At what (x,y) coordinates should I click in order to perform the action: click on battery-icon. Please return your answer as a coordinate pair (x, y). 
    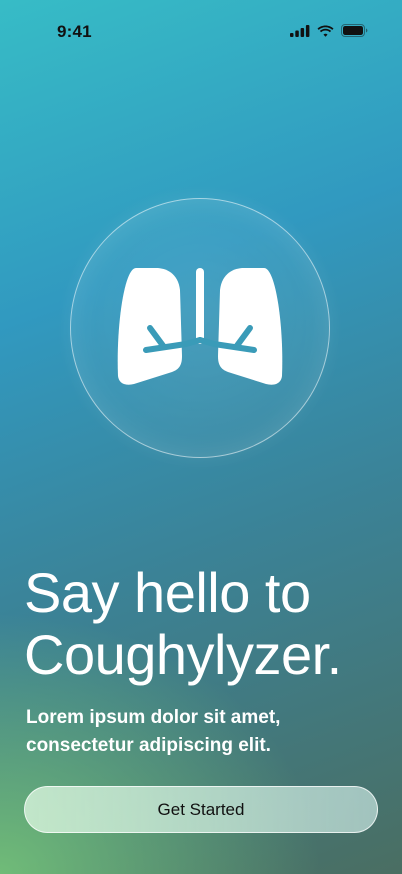
    Looking at the image, I should click on (354, 30).